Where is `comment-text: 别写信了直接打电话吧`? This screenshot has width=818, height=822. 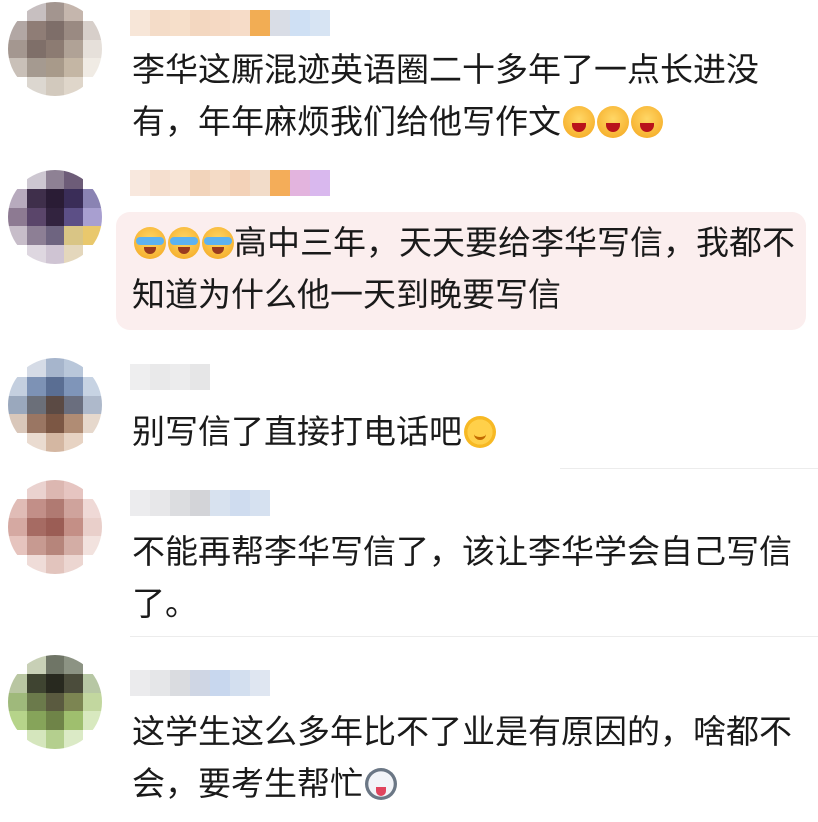
comment-text: 别写信了直接打电话吧 is located at coordinates (472, 432).